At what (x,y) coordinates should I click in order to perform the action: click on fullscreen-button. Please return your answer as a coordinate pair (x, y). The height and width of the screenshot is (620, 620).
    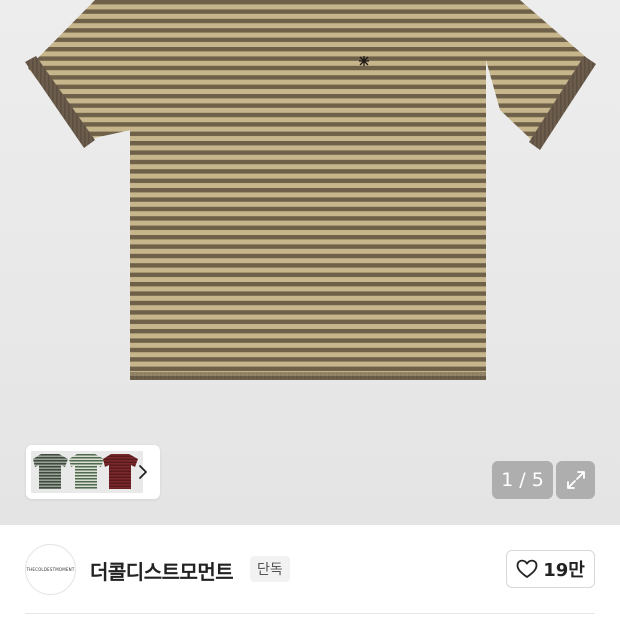
    Looking at the image, I should click on (575, 480).